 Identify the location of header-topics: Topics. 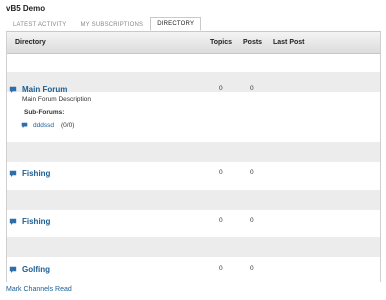
(221, 42).